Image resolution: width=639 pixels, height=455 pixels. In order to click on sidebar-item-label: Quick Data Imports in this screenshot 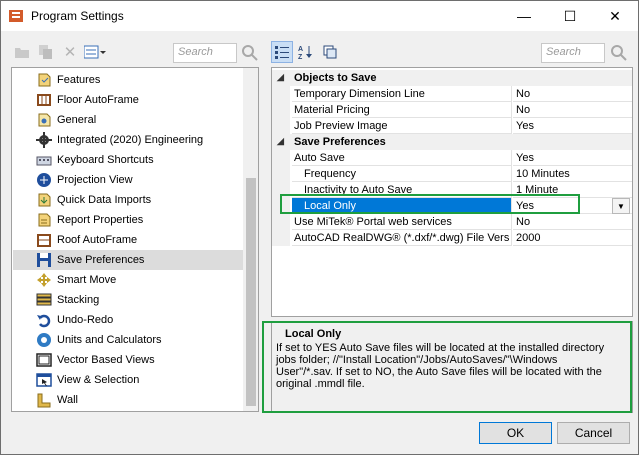, I will do `click(104, 200)`.